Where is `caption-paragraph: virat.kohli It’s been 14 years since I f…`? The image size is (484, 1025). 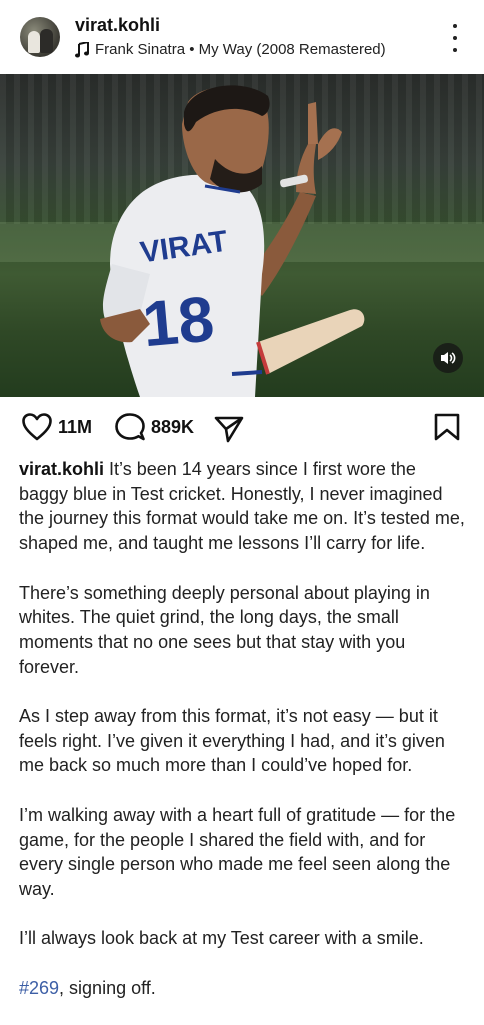
caption-paragraph: virat.kohli It’s been 14 years since I f… is located at coordinates (244, 506).